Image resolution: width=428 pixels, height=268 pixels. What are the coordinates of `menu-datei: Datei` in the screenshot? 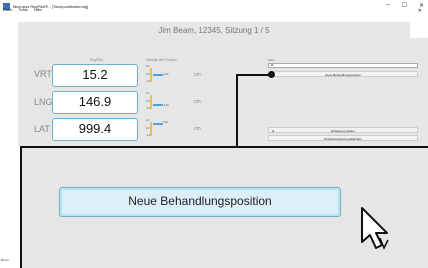 It's located at (7, 10).